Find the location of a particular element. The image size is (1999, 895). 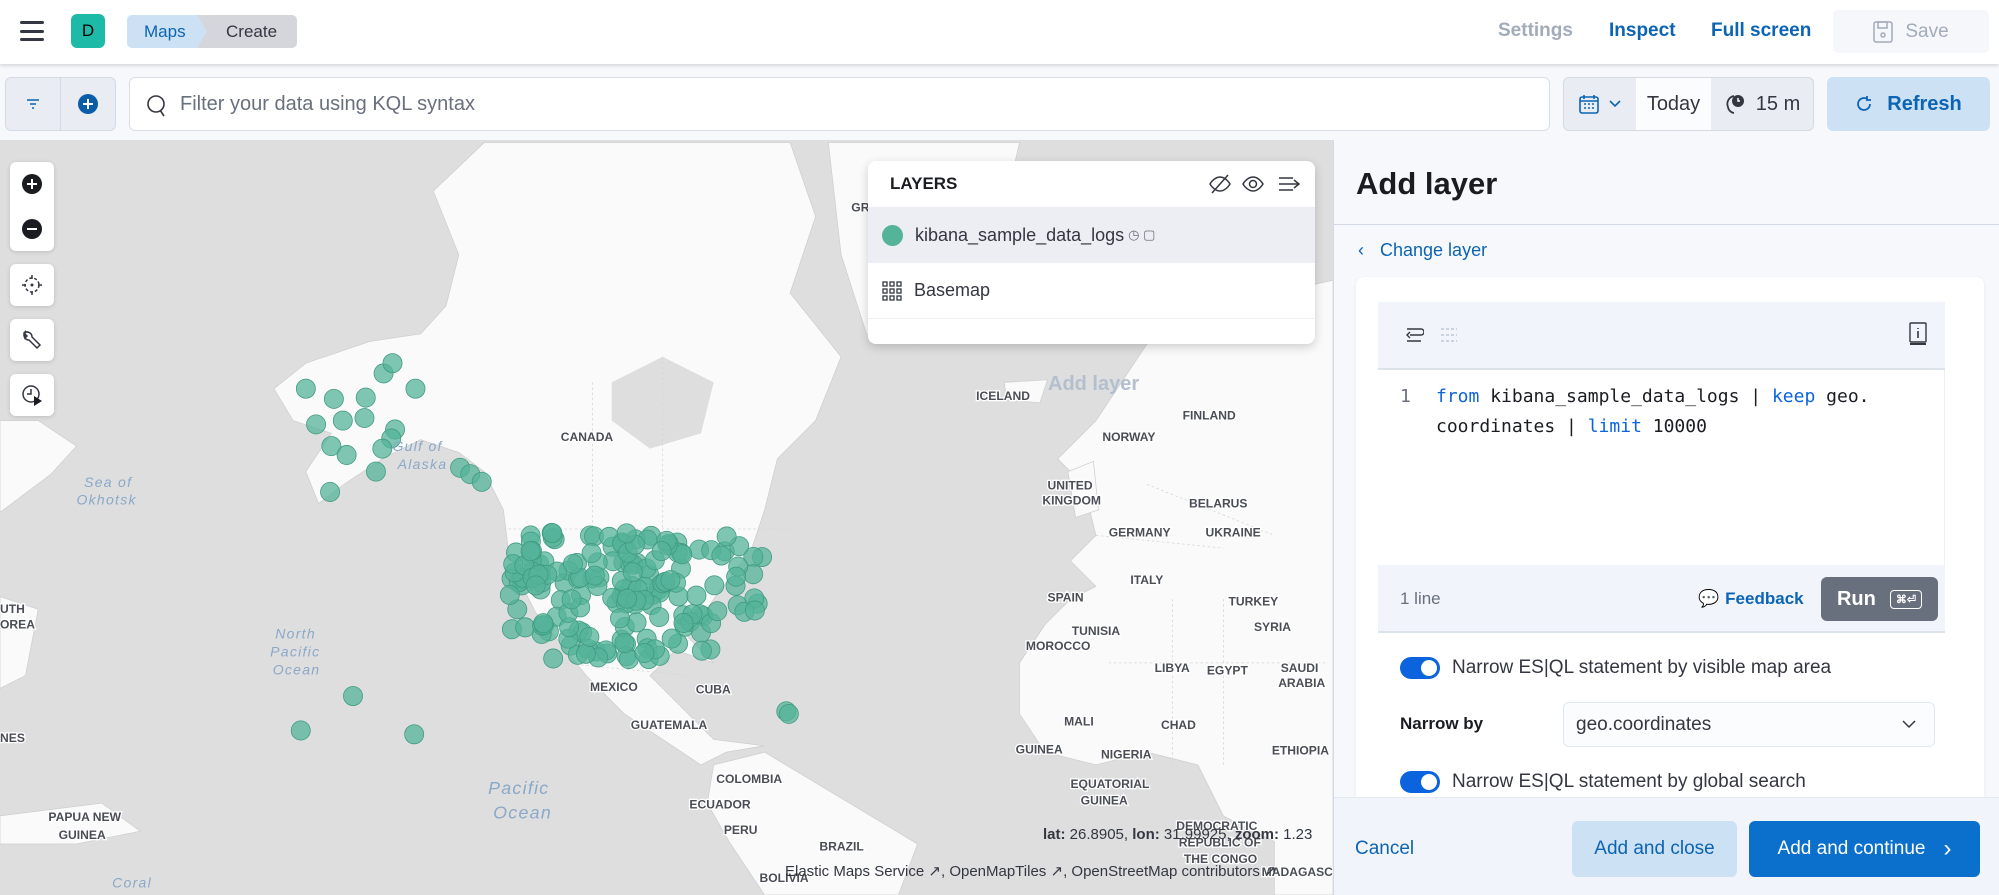

feedback-icon: 💬 is located at coordinates (1709, 598).